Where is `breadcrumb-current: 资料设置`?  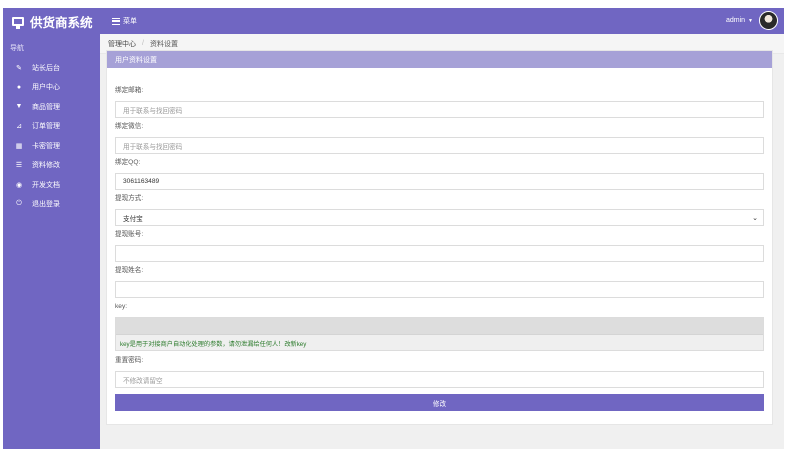 breadcrumb-current: 资料设置 is located at coordinates (163, 44).